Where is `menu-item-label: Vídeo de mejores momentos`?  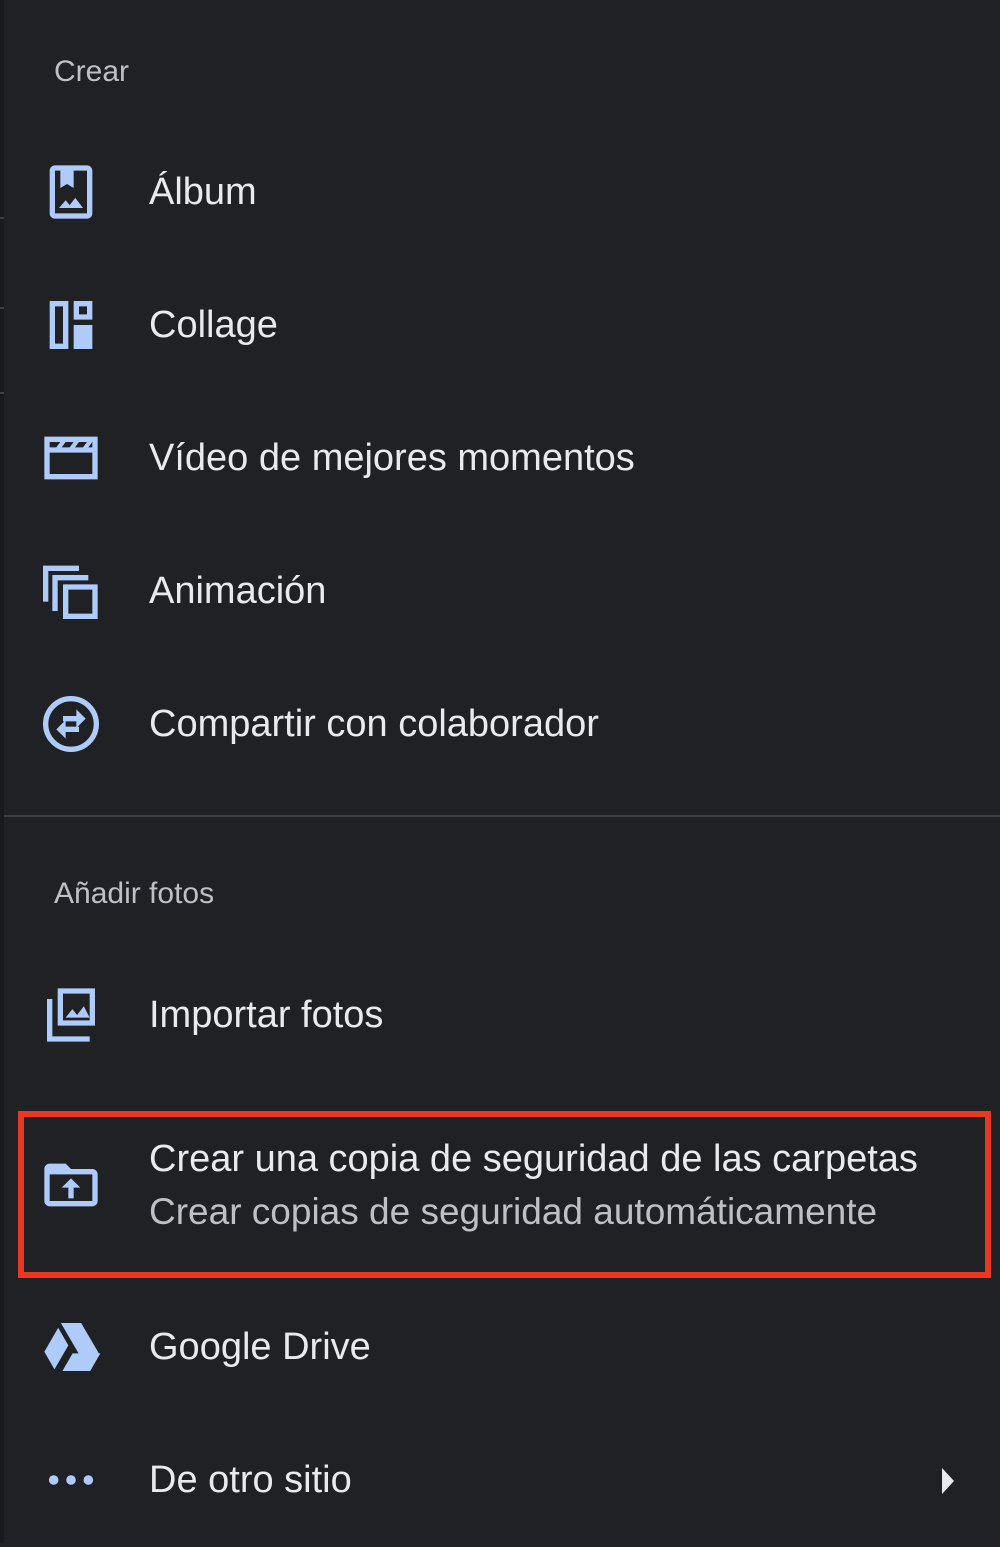
menu-item-label: Vídeo de mejores momentos is located at coordinates (392, 458).